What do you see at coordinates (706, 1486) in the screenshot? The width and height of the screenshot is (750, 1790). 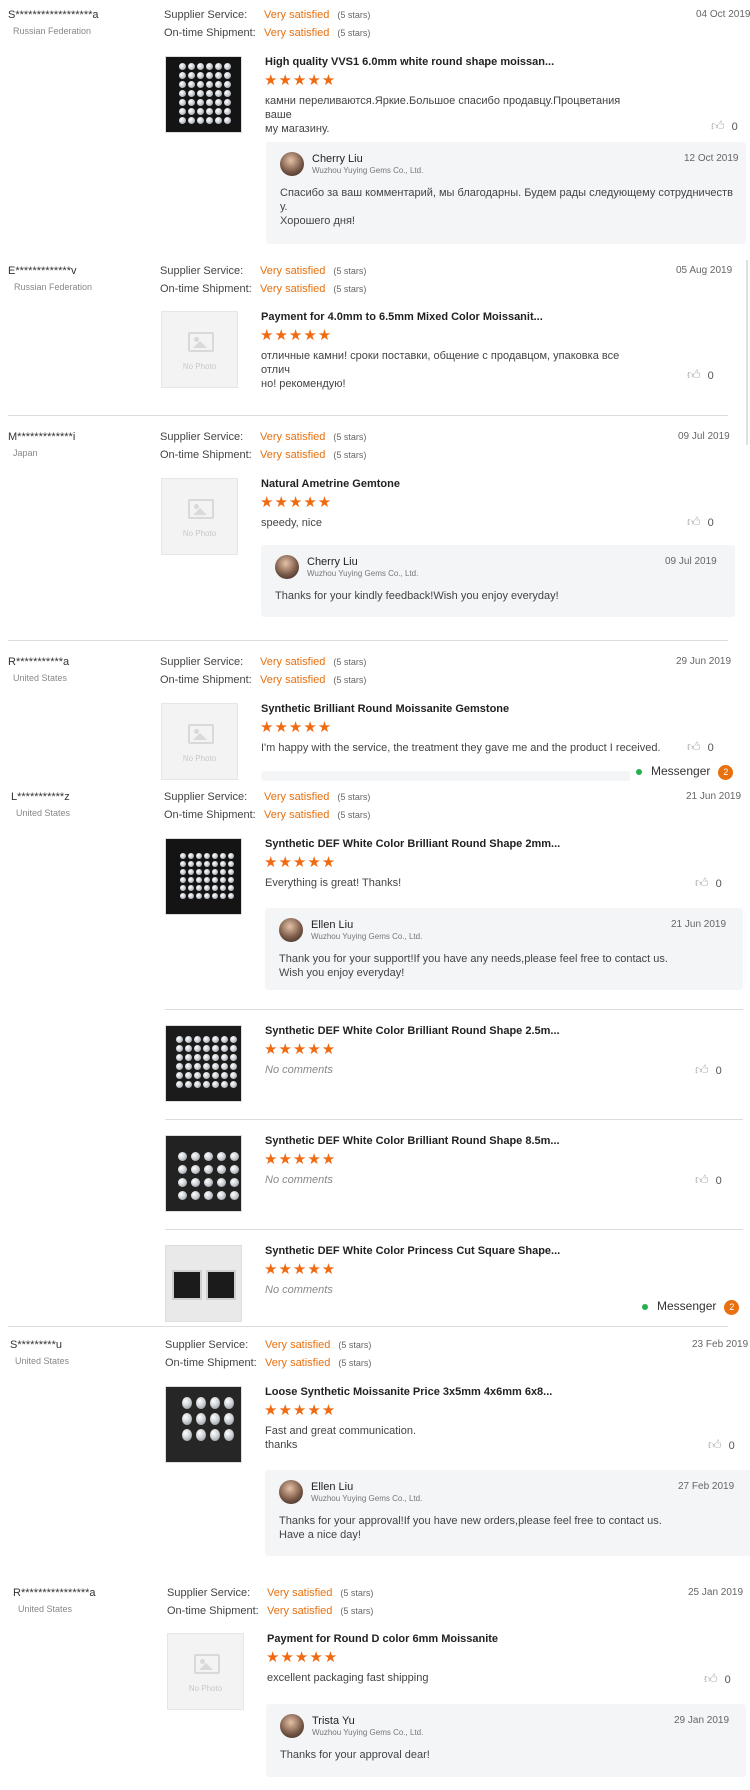 I see `reply-date: 27 Feb 2019` at bounding box center [706, 1486].